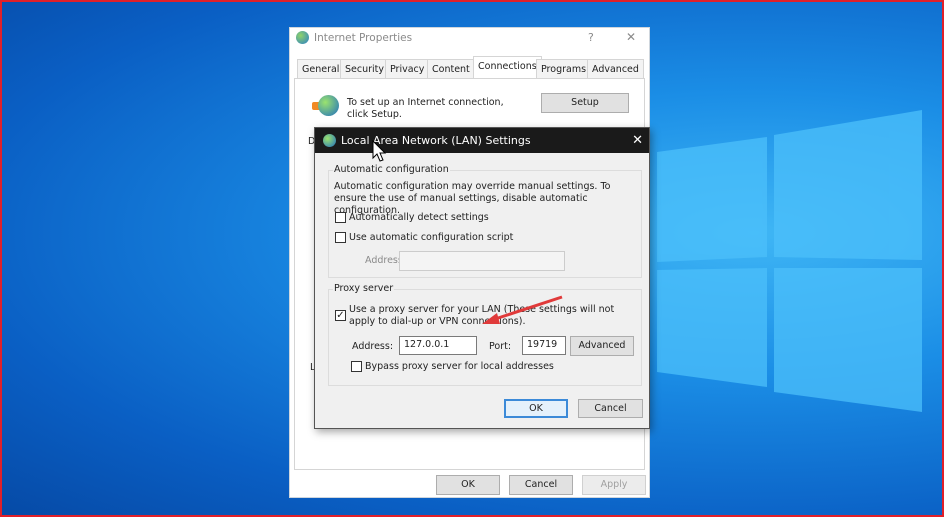 The height and width of the screenshot is (519, 944). Describe the element at coordinates (491, 318) in the screenshot. I see `arrow-head` at that location.